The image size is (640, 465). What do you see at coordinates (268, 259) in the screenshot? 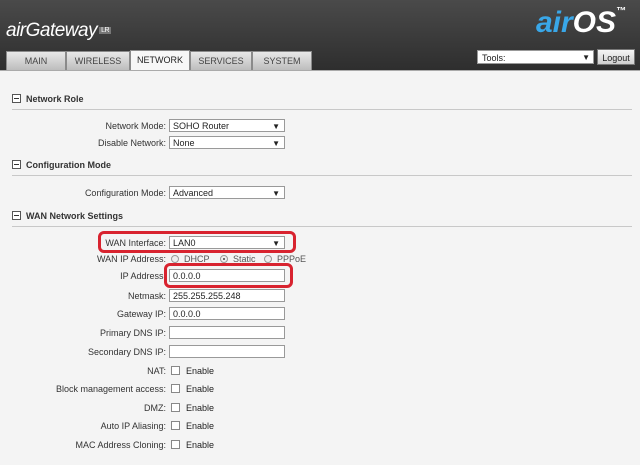
I see `radio-pppoe` at bounding box center [268, 259].